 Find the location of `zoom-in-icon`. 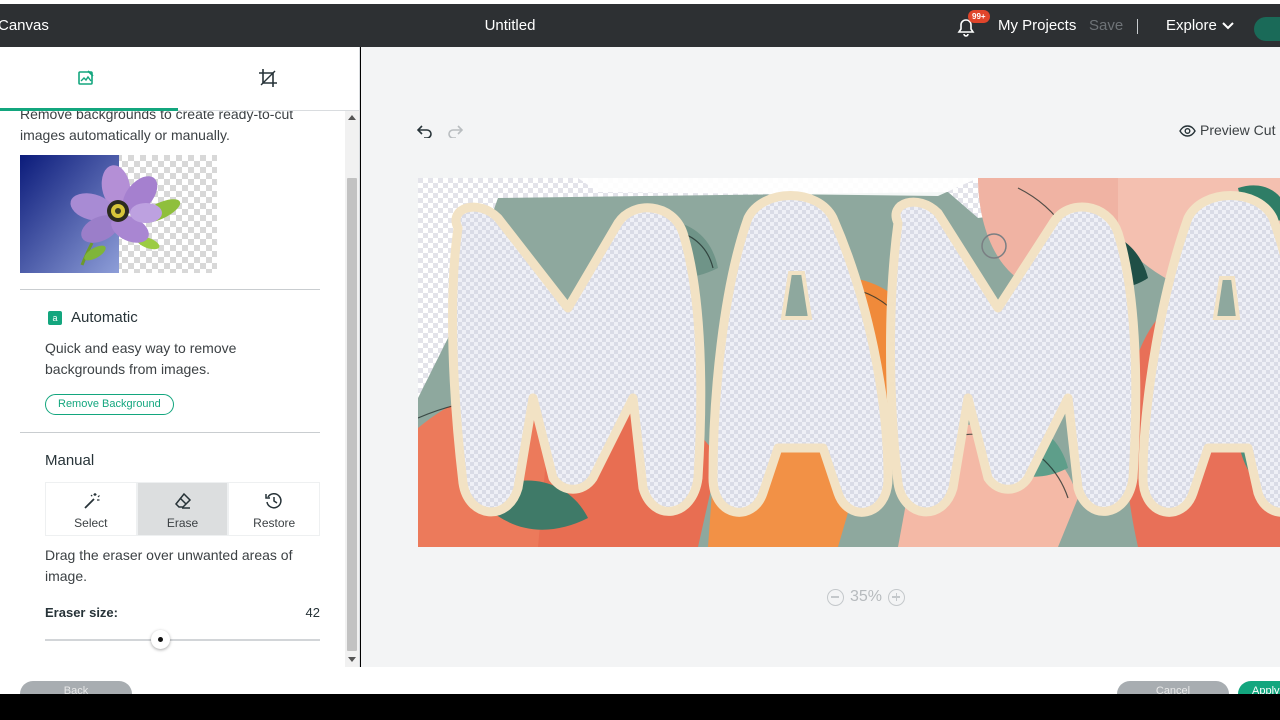

zoom-in-icon is located at coordinates (897, 597).